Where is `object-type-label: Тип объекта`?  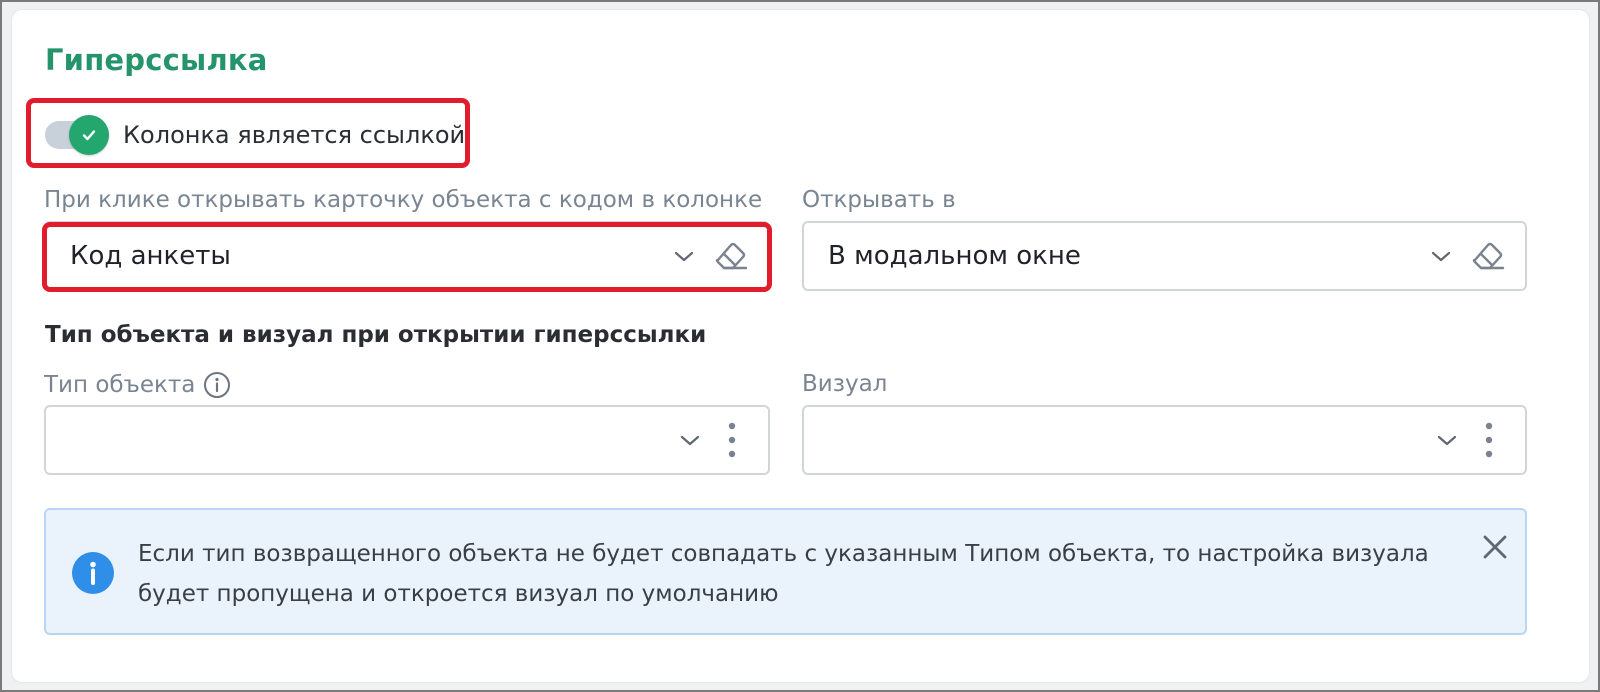
object-type-label: Тип объекта is located at coordinates (137, 385).